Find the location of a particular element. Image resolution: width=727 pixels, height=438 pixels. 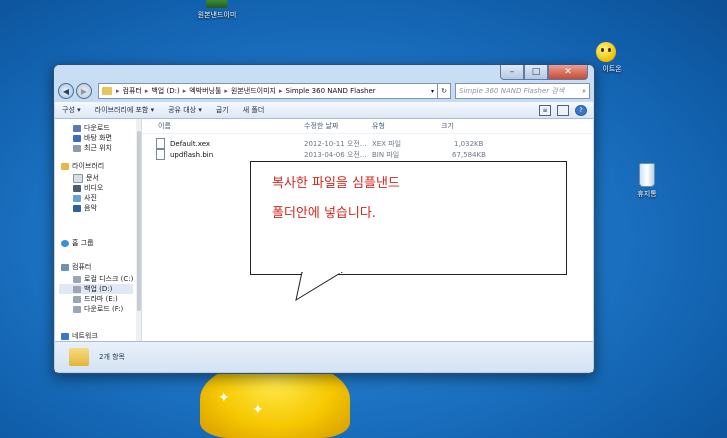

forward-button: ▶ is located at coordinates (84, 91).